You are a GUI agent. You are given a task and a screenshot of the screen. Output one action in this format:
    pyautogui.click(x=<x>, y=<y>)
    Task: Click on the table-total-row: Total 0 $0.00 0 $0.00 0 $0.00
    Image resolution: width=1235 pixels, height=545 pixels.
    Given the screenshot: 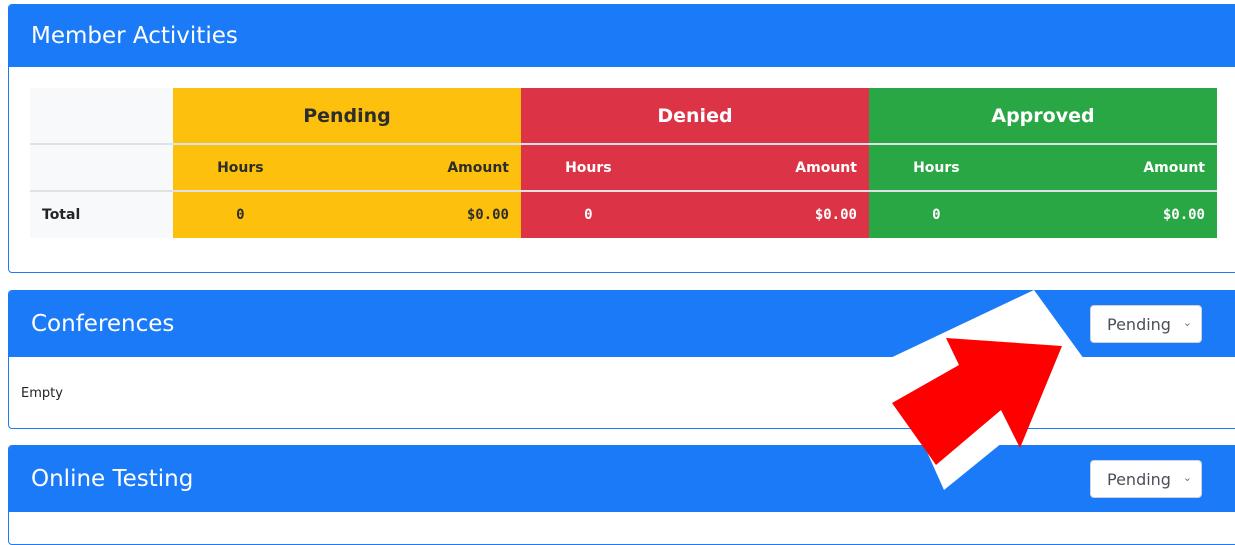 What is the action you would take?
    pyautogui.click(x=623, y=214)
    